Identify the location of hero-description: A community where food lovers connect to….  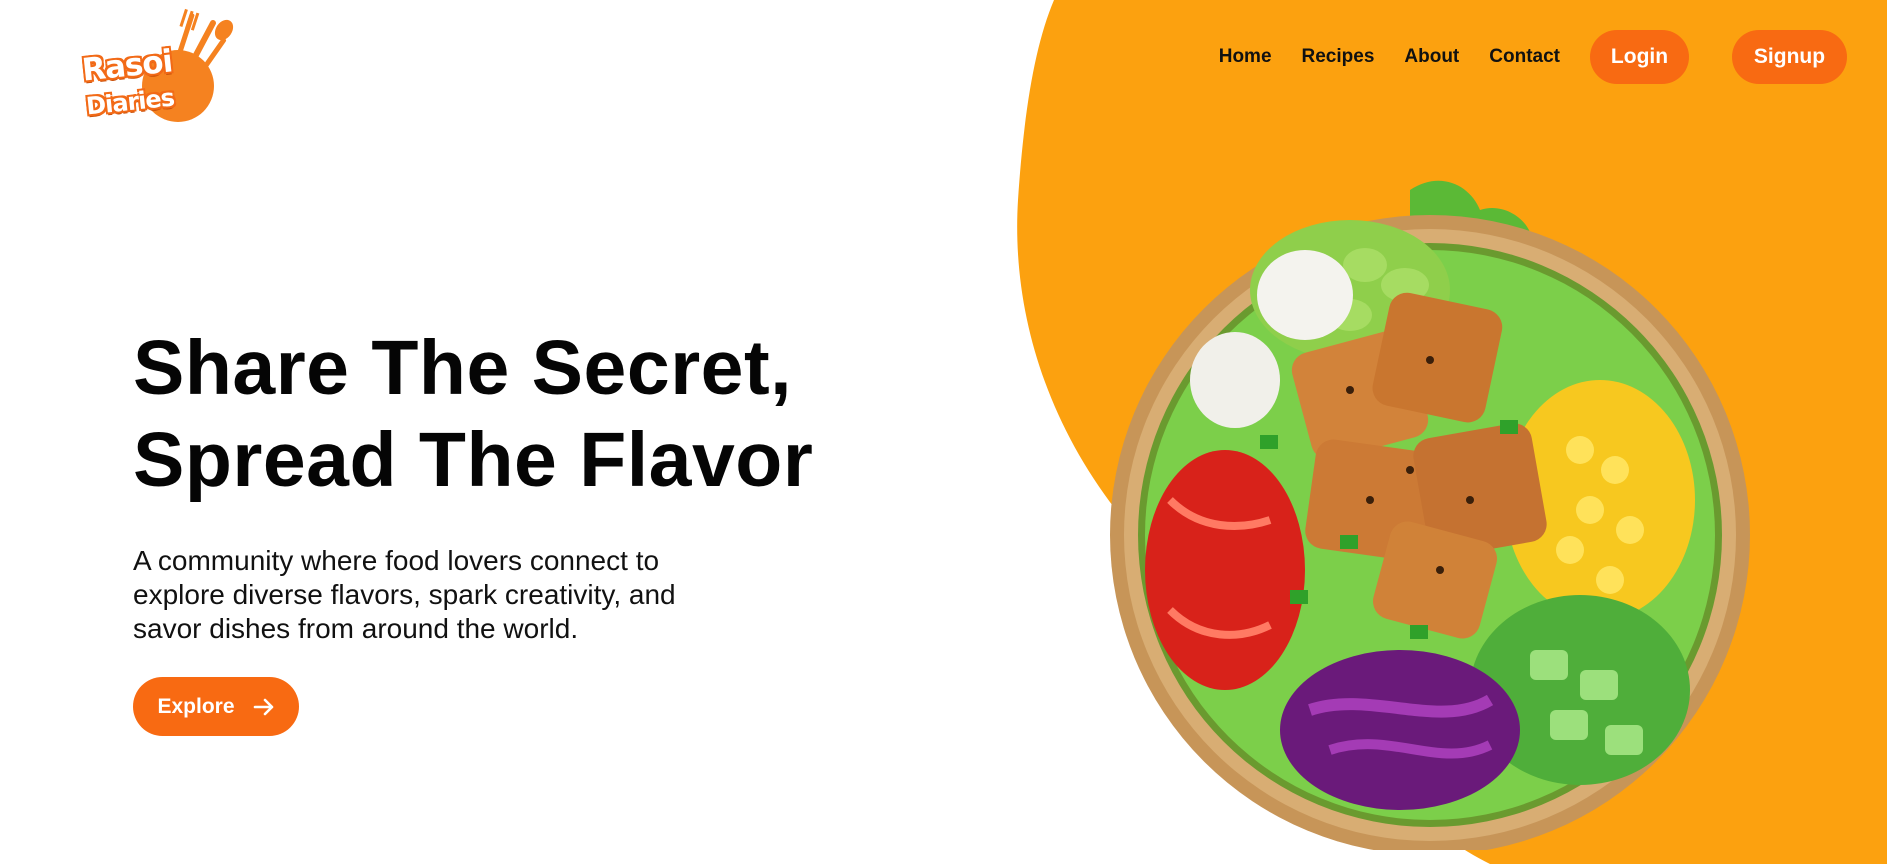
(438, 595).